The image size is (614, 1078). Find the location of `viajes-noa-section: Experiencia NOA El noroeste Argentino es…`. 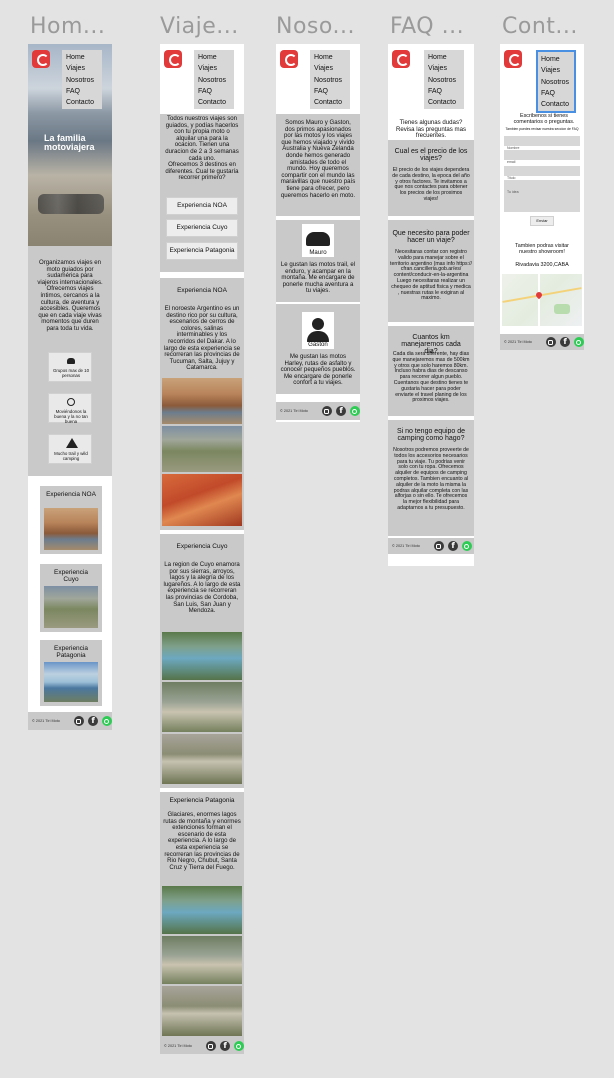

viajes-noa-section: Experiencia NOA El noroeste Argentino es… is located at coordinates (202, 404).